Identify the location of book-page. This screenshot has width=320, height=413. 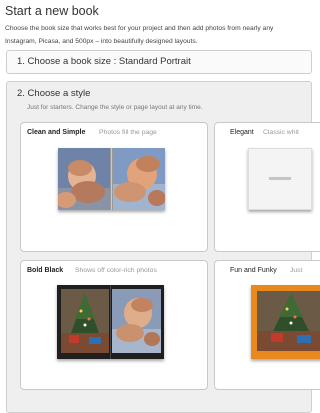
(288, 321).